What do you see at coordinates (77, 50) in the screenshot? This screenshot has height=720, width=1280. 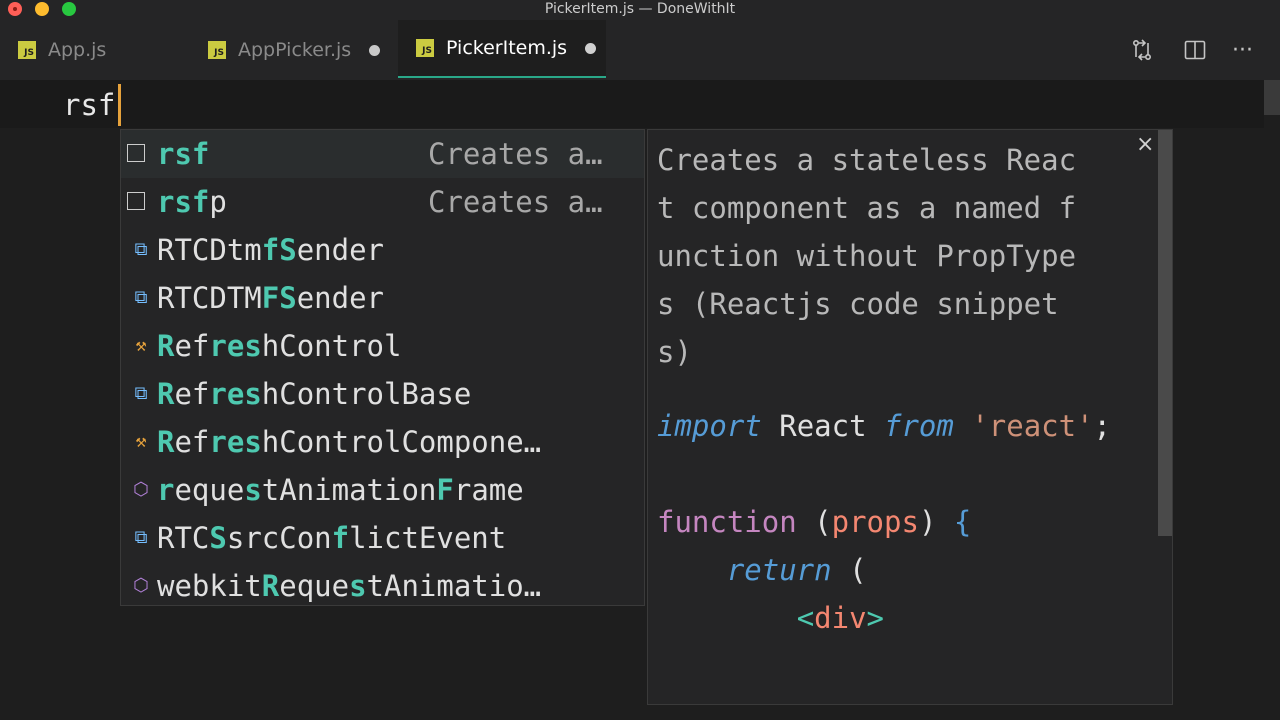 I see `tab-label: App.js` at bounding box center [77, 50].